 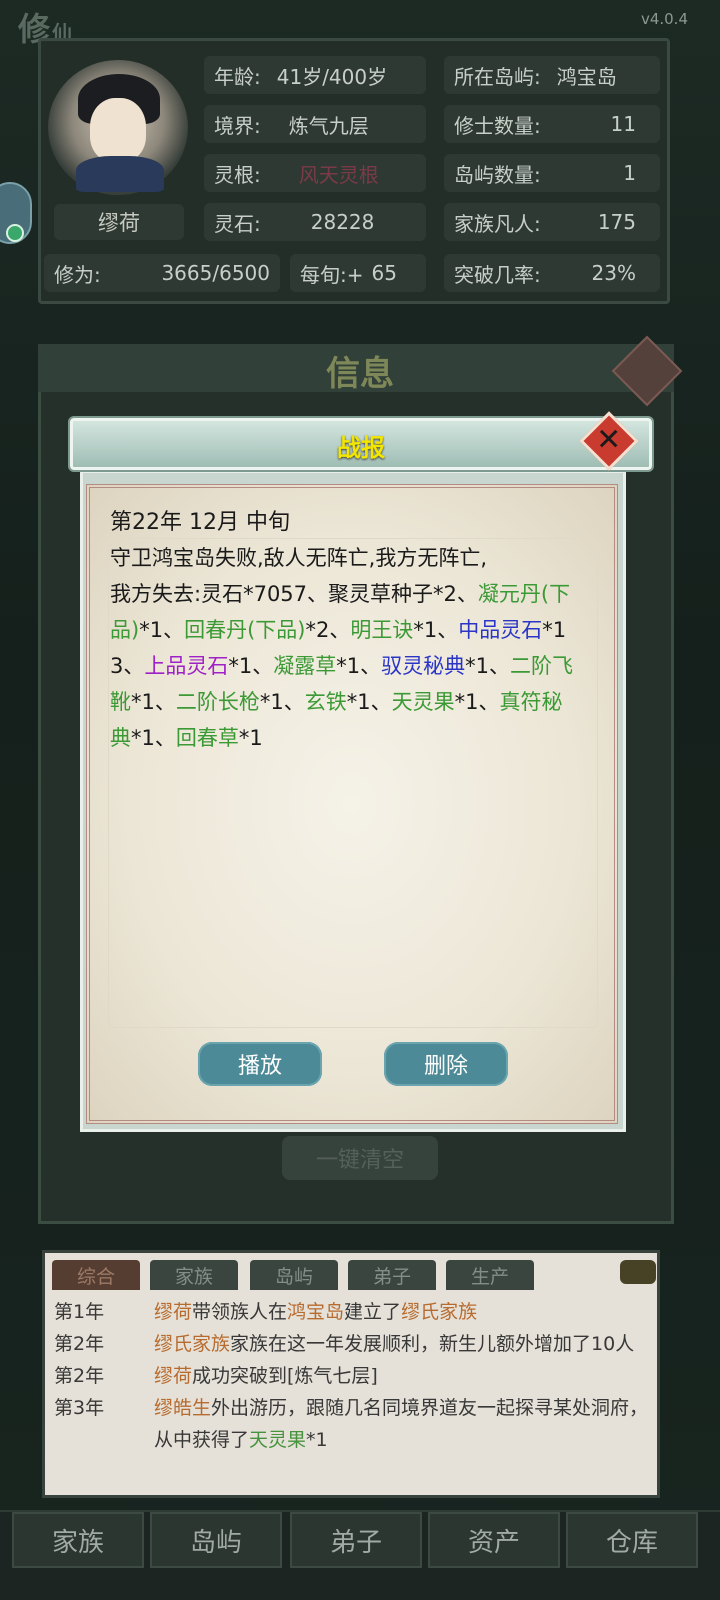 What do you see at coordinates (552, 222) in the screenshot?
I see `stat-mortals: 家族凡人: 175` at bounding box center [552, 222].